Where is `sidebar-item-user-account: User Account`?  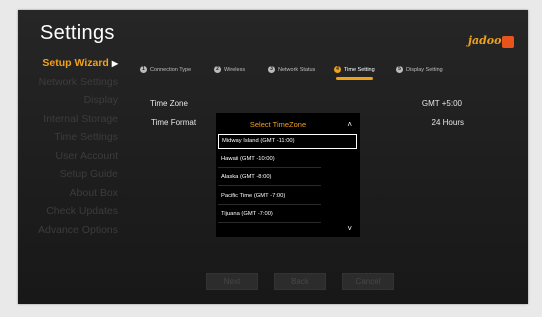
sidebar-item-user-account: User Account is located at coordinates (77, 156).